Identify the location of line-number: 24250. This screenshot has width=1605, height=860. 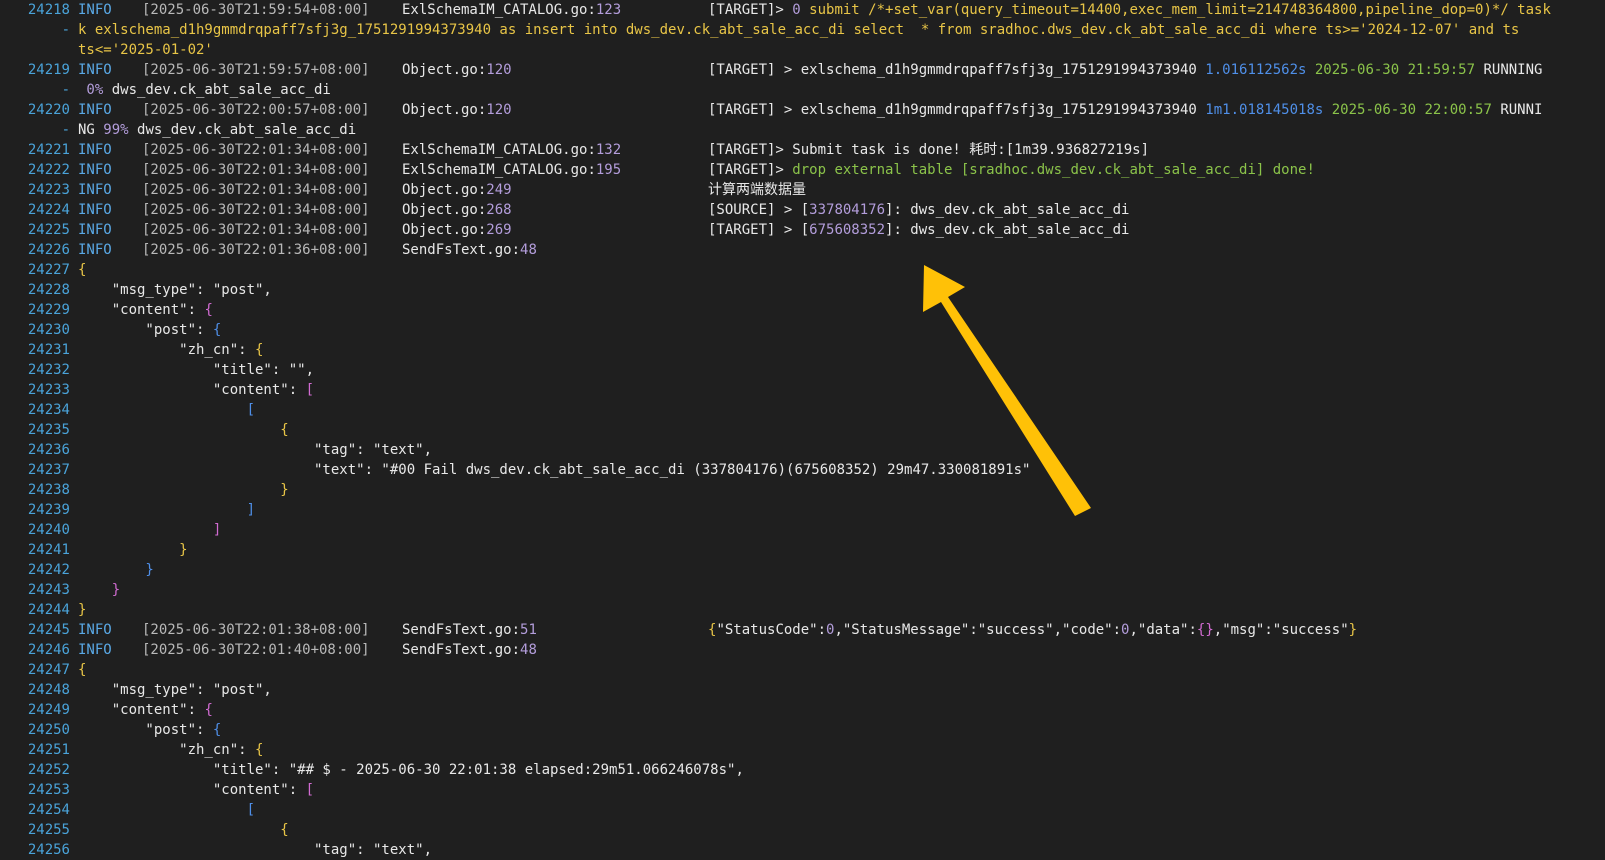
(48, 730).